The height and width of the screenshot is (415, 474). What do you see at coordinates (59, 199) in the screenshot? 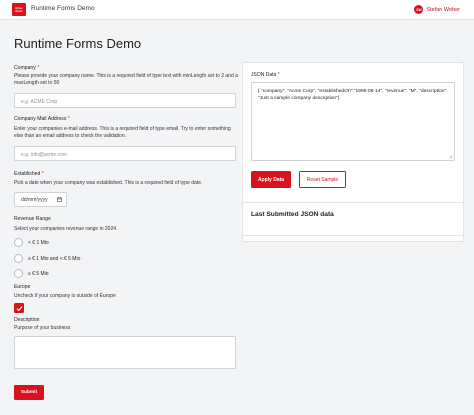
I see `calendar-icon` at bounding box center [59, 199].